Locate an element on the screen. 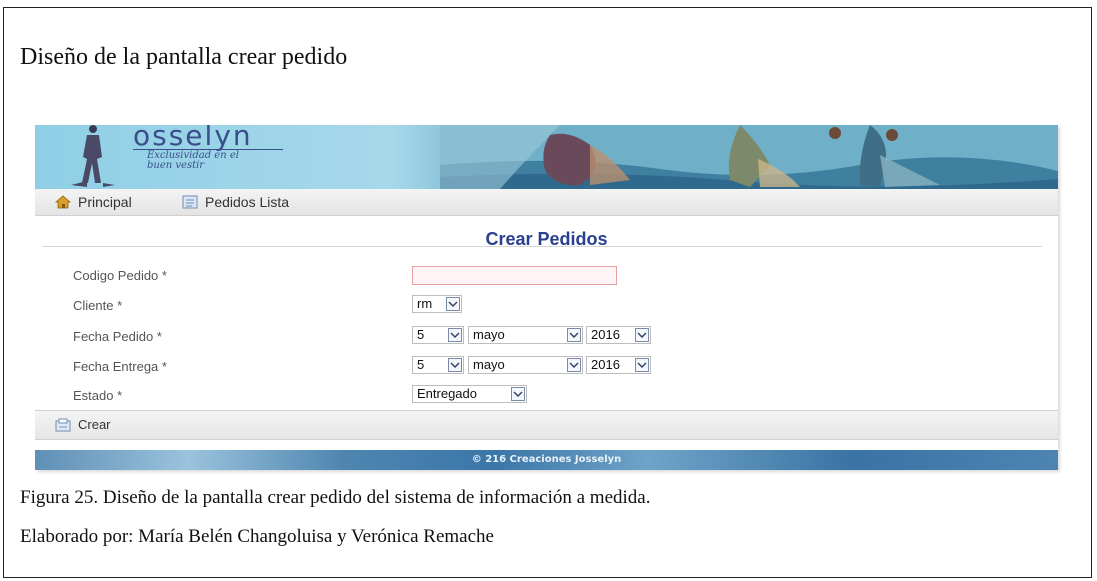 Image resolution: width=1097 pixels, height=581 pixels. logo-figure-icon is located at coordinates (93, 156).